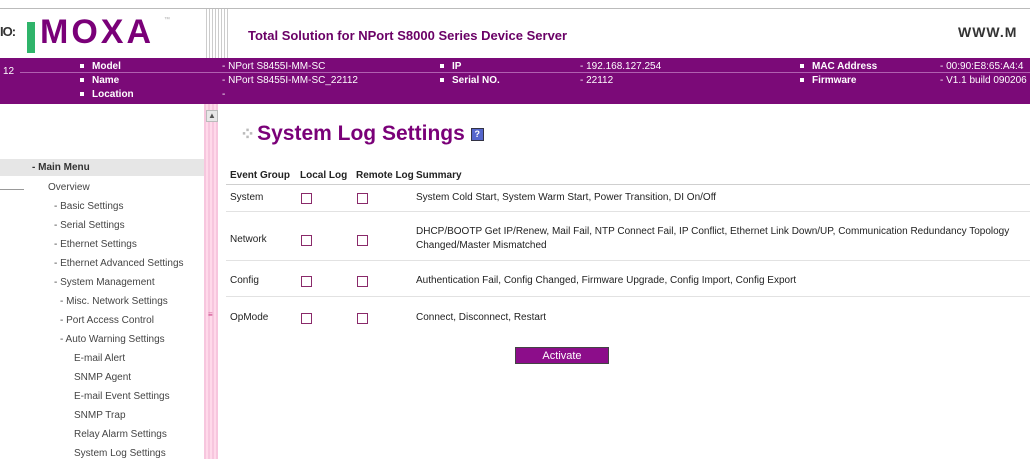  What do you see at coordinates (470, 80) in the screenshot?
I see `info-serial-label: Serial NO.` at bounding box center [470, 80].